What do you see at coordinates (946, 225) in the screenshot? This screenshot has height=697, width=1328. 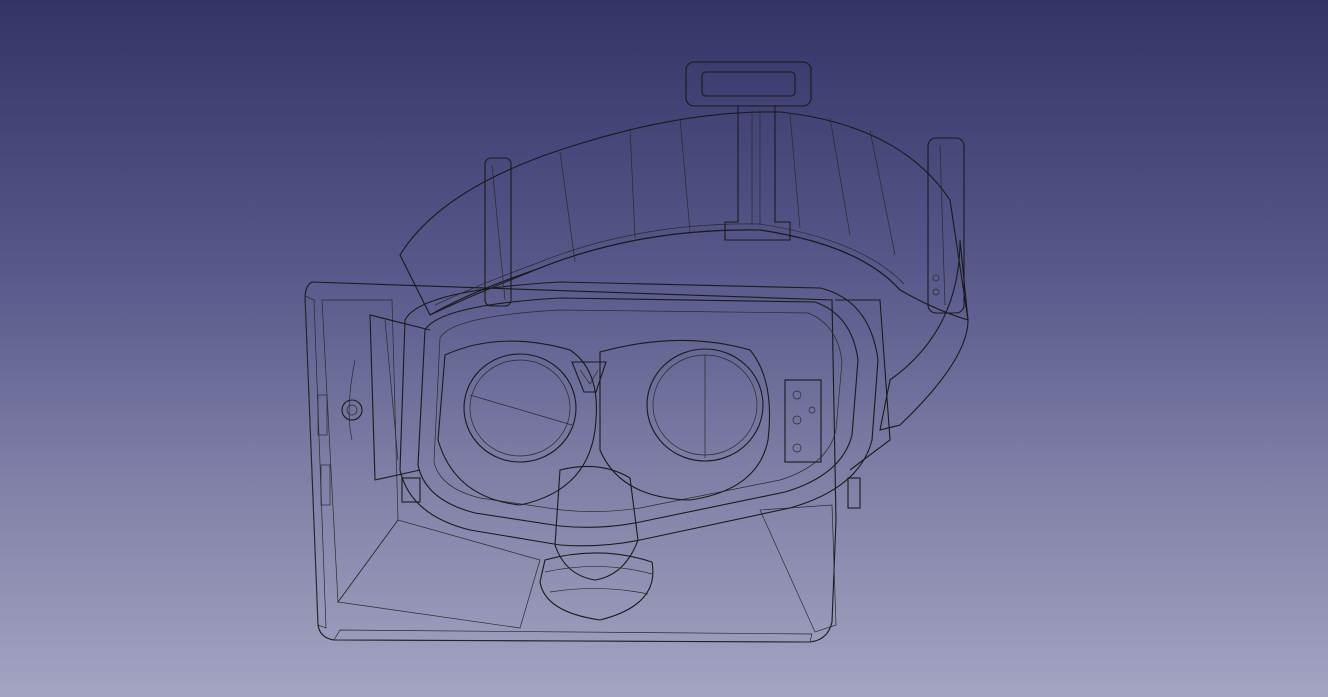 I see `right-strap-clip` at bounding box center [946, 225].